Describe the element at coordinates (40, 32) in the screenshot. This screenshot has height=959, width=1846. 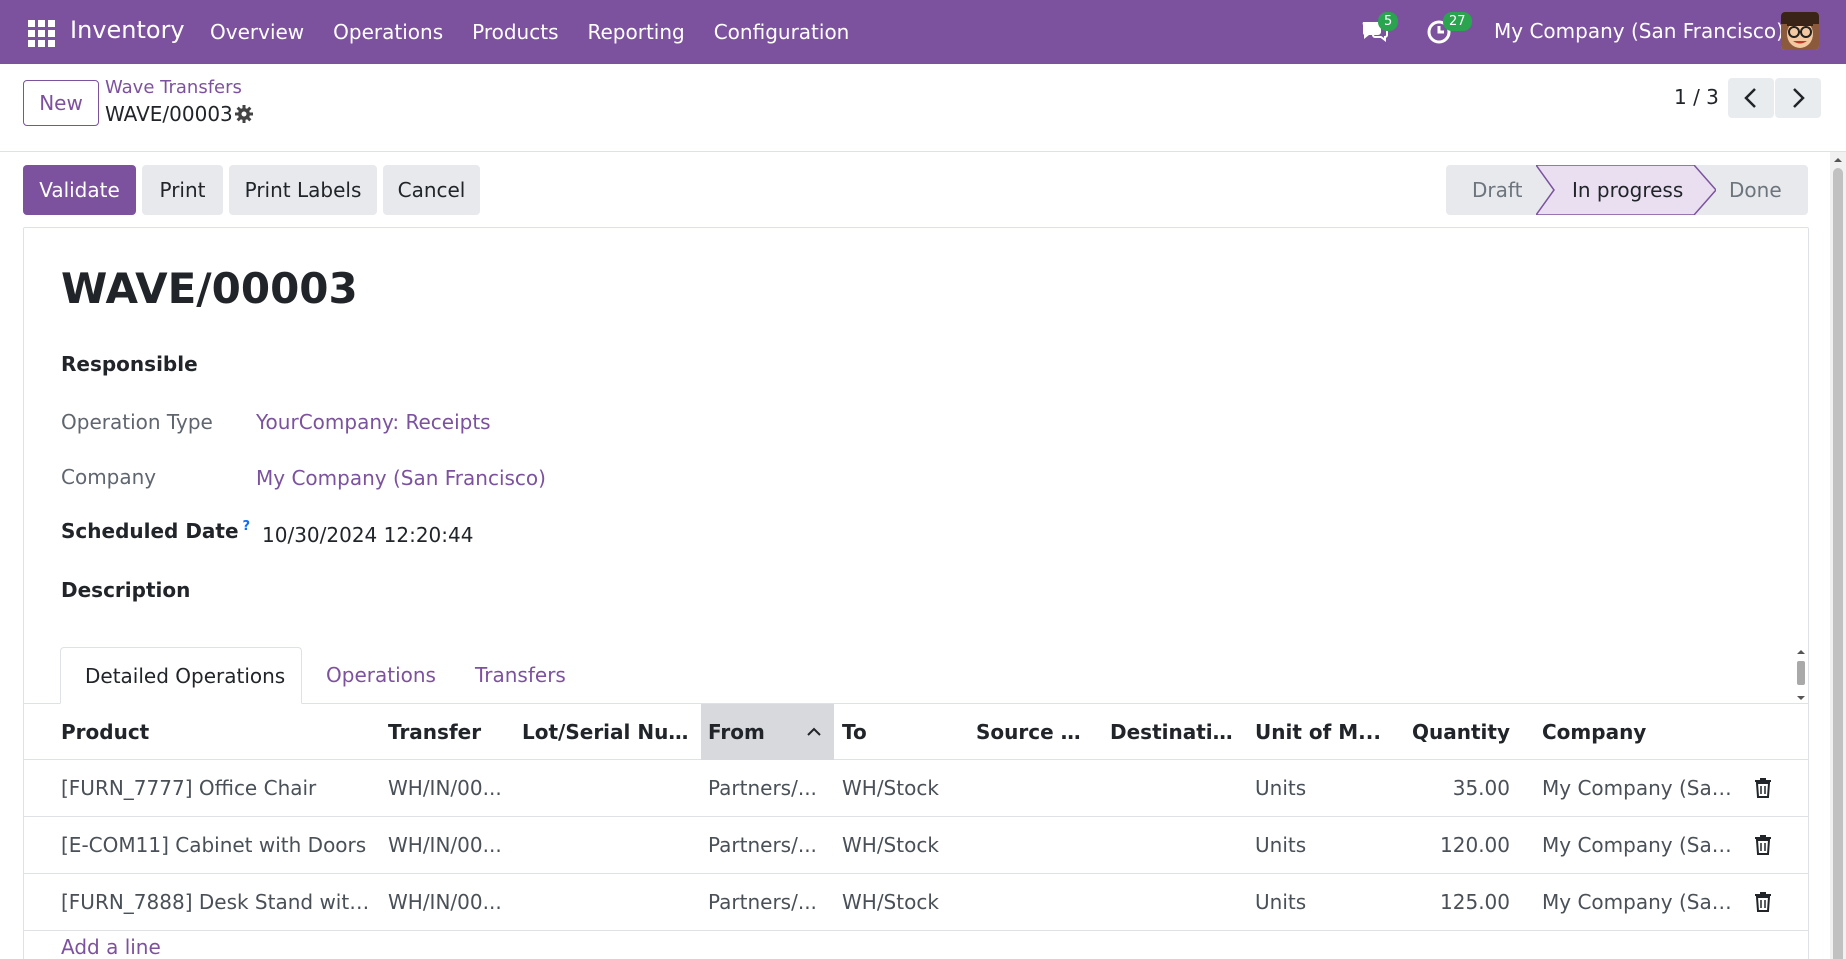
I see `apps-grid-icon` at that location.